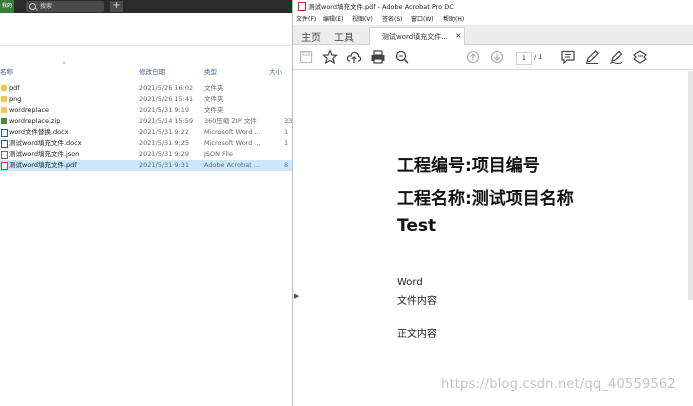  What do you see at coordinates (164, 110) in the screenshot?
I see `file-date: 2021/5/31 9:19` at bounding box center [164, 110].